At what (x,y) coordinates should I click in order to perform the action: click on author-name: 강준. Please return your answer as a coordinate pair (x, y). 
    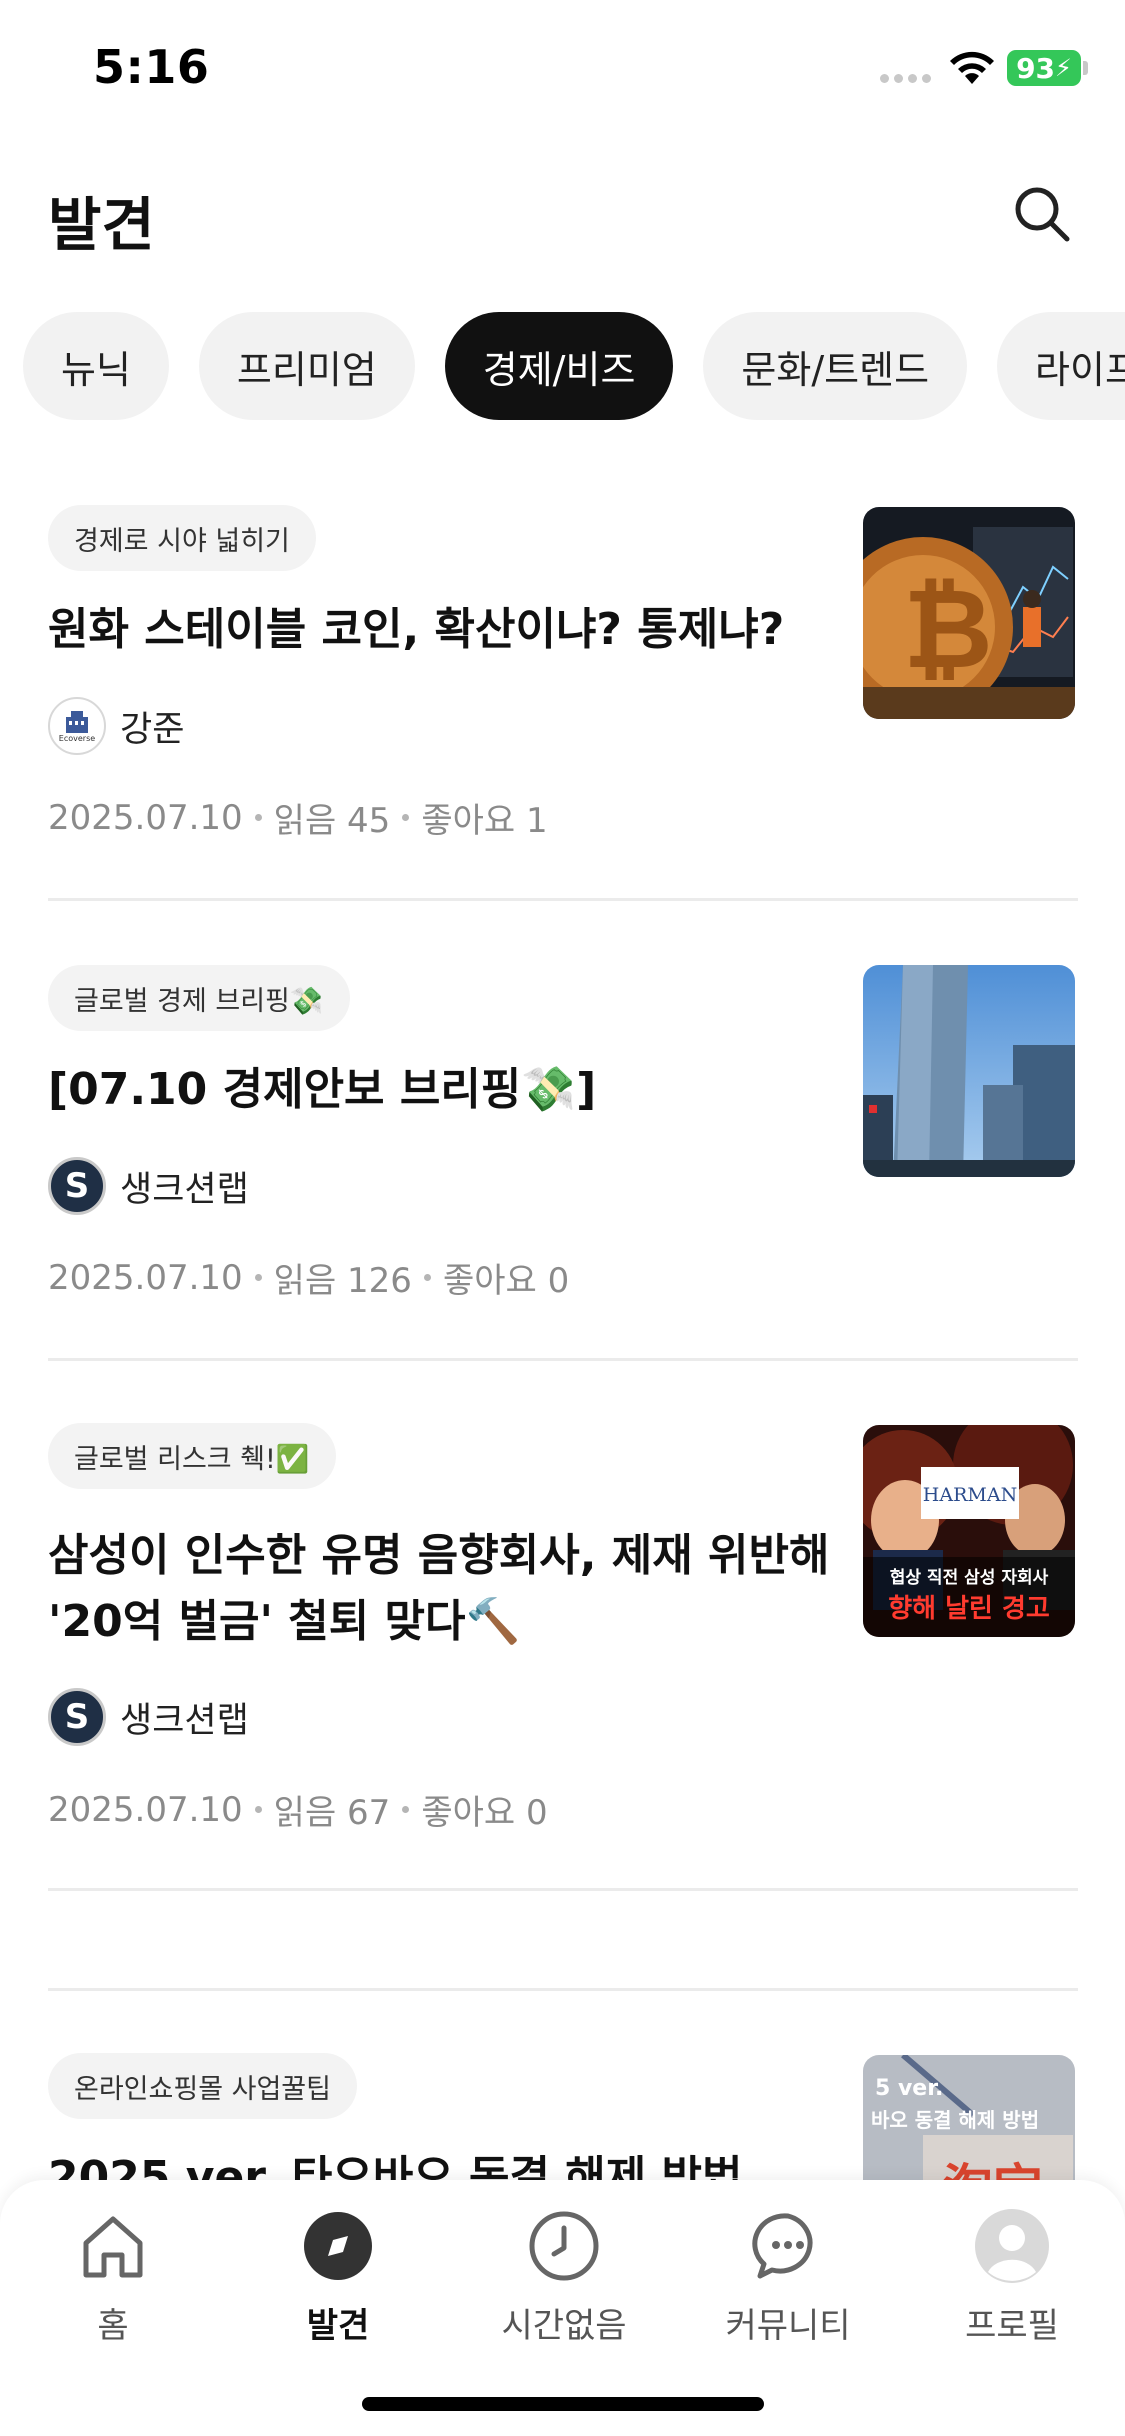
    Looking at the image, I should click on (152, 729).